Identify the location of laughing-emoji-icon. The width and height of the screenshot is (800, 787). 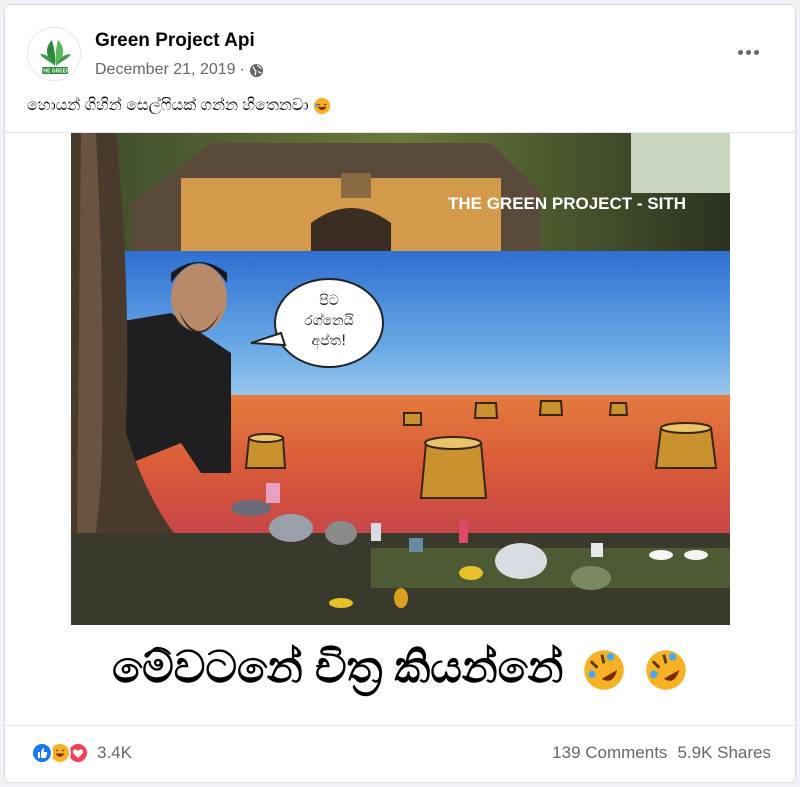
(321, 106).